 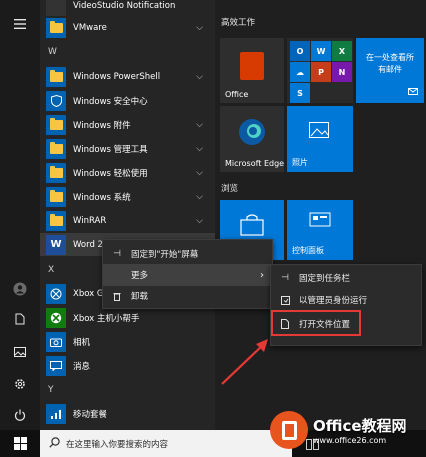 I want to click on app-label: Word 2, so click(x=88, y=244).